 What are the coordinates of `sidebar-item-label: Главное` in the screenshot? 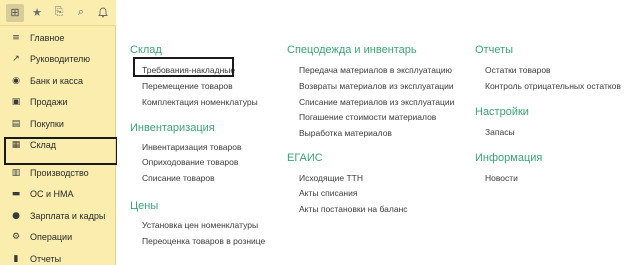 It's located at (47, 37).